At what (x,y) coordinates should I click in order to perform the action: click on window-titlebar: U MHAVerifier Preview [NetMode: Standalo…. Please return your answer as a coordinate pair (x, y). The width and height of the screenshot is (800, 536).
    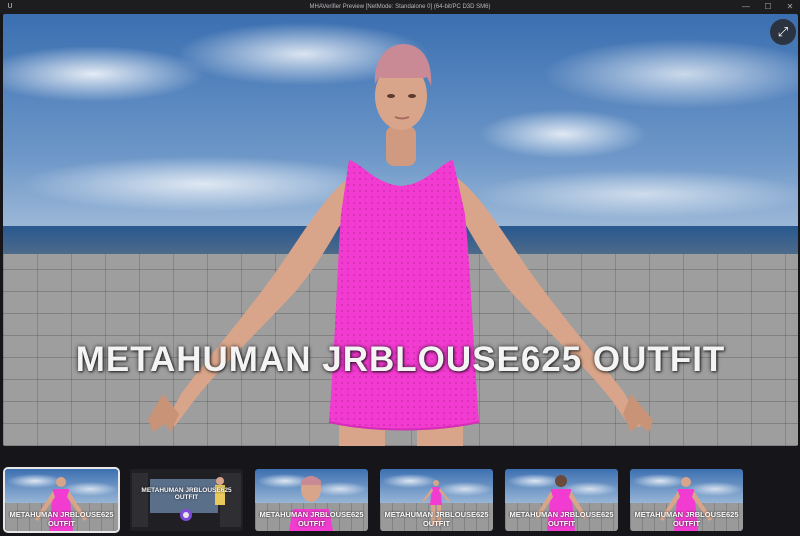
    Looking at the image, I should click on (400, 7).